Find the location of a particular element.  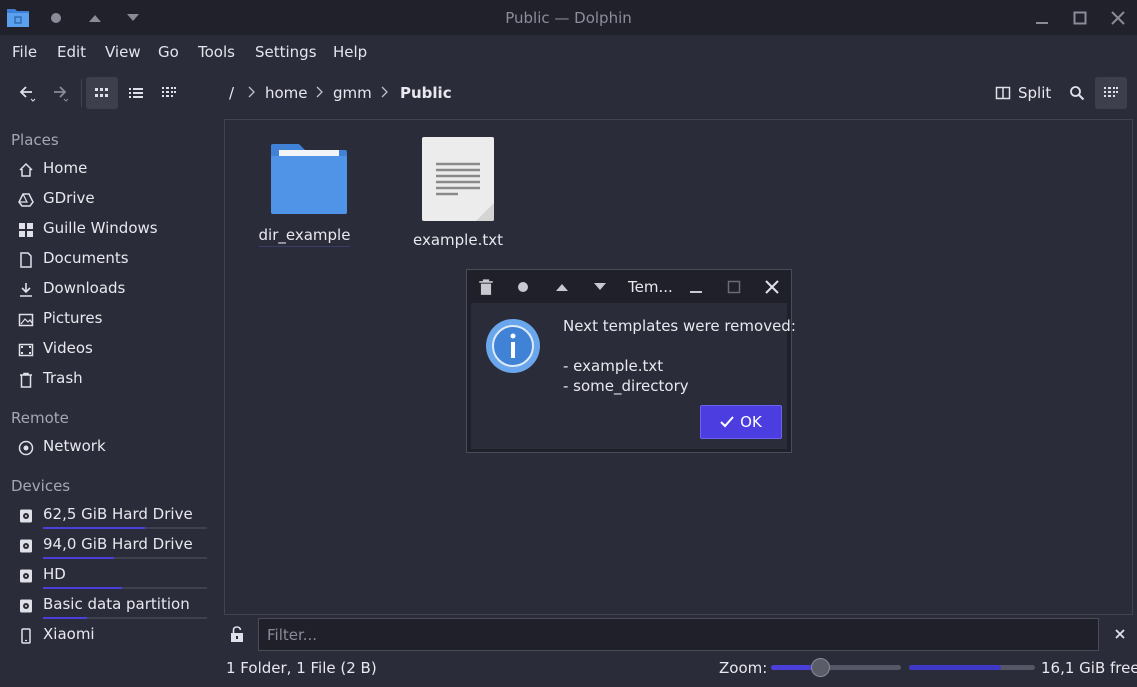

sidebar-item-trash: Trash is located at coordinates (111, 380).